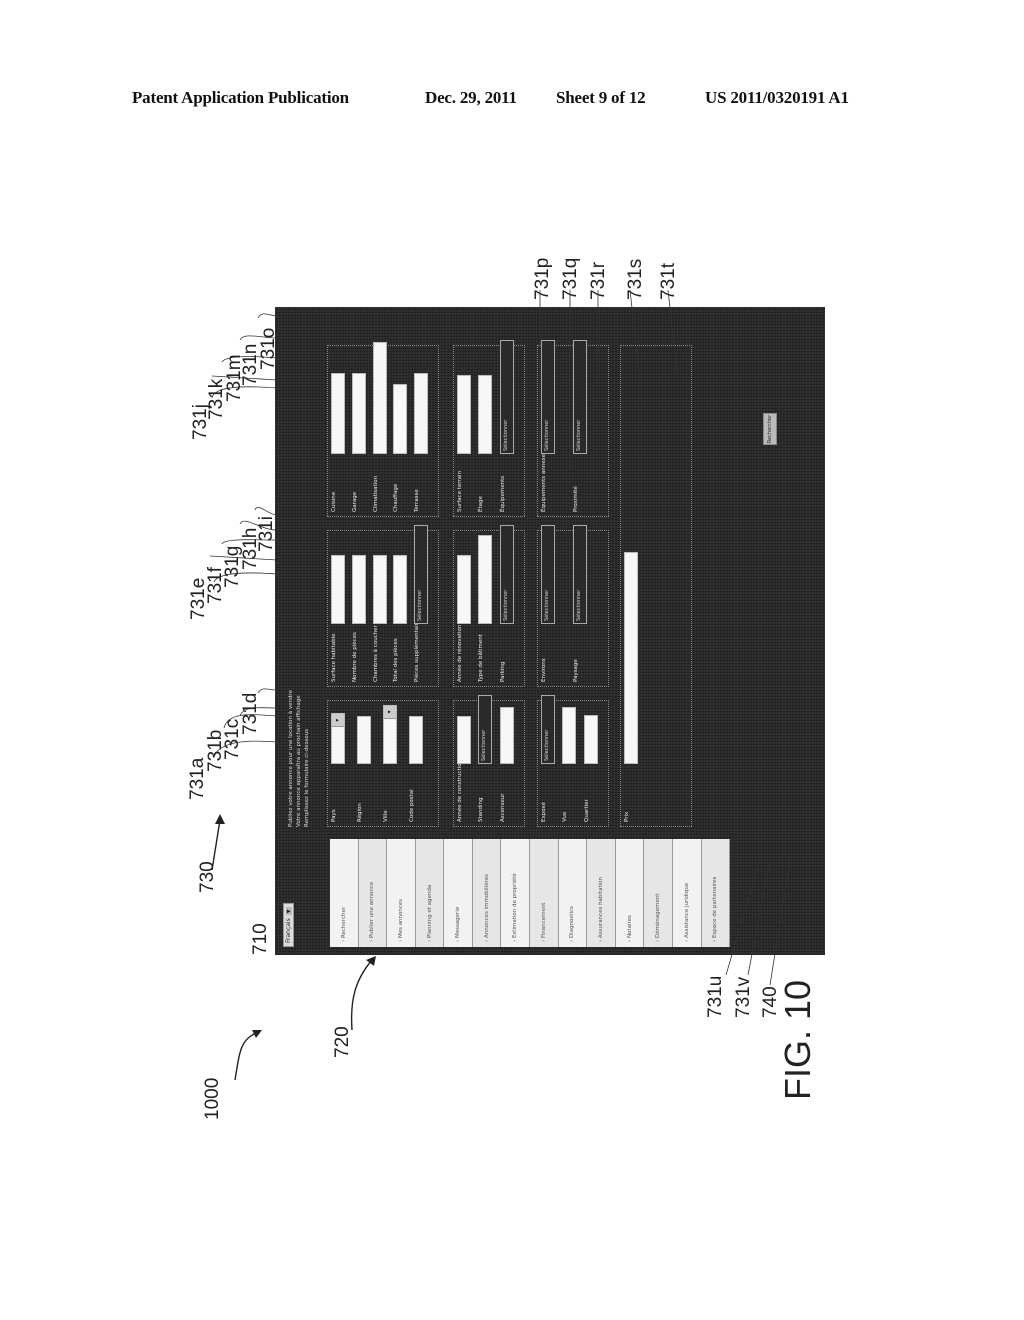  I want to click on field-label: Quartier, so click(586, 810).